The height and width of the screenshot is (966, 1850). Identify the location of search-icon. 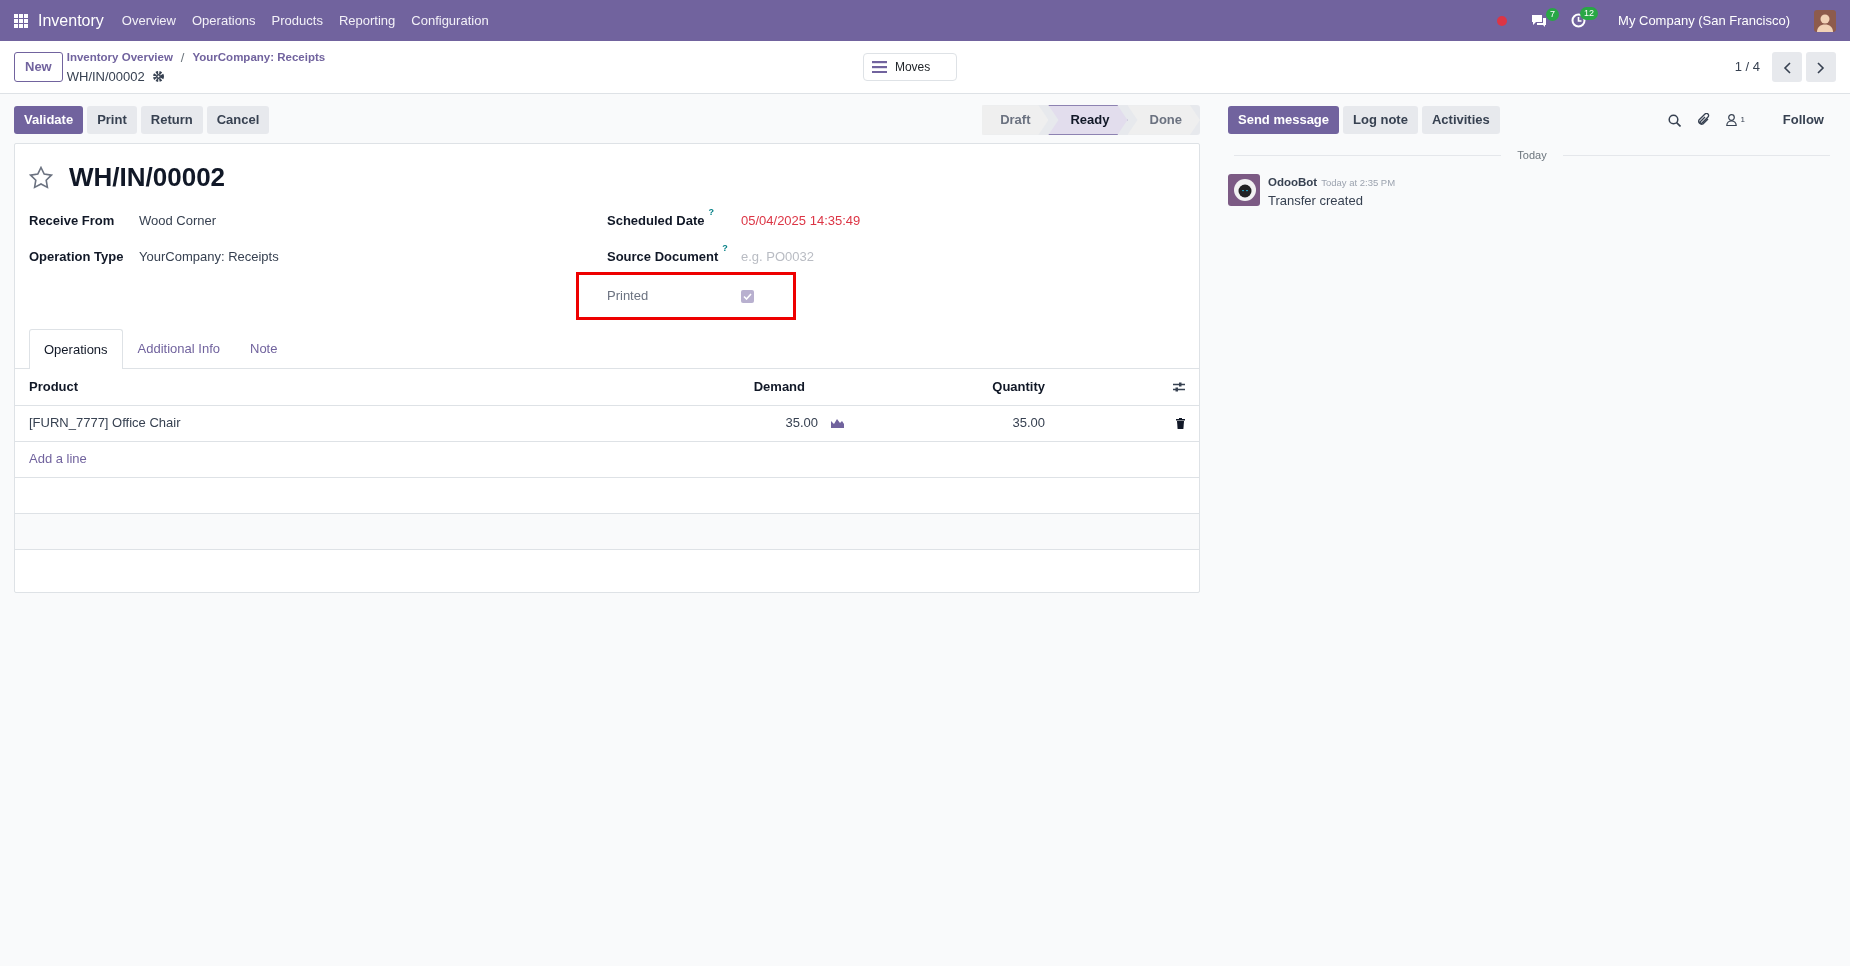
(1675, 120).